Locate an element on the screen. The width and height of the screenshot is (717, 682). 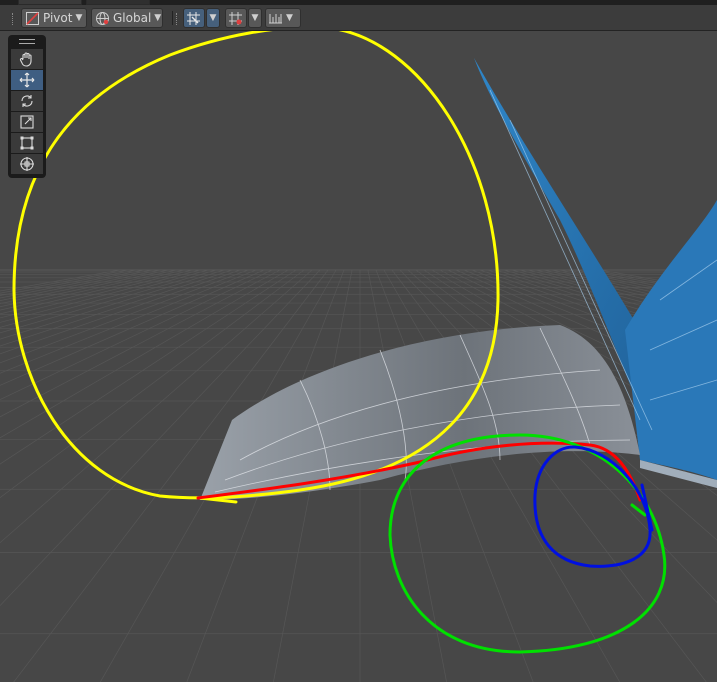
grid-snap-icon is located at coordinates (193, 18).